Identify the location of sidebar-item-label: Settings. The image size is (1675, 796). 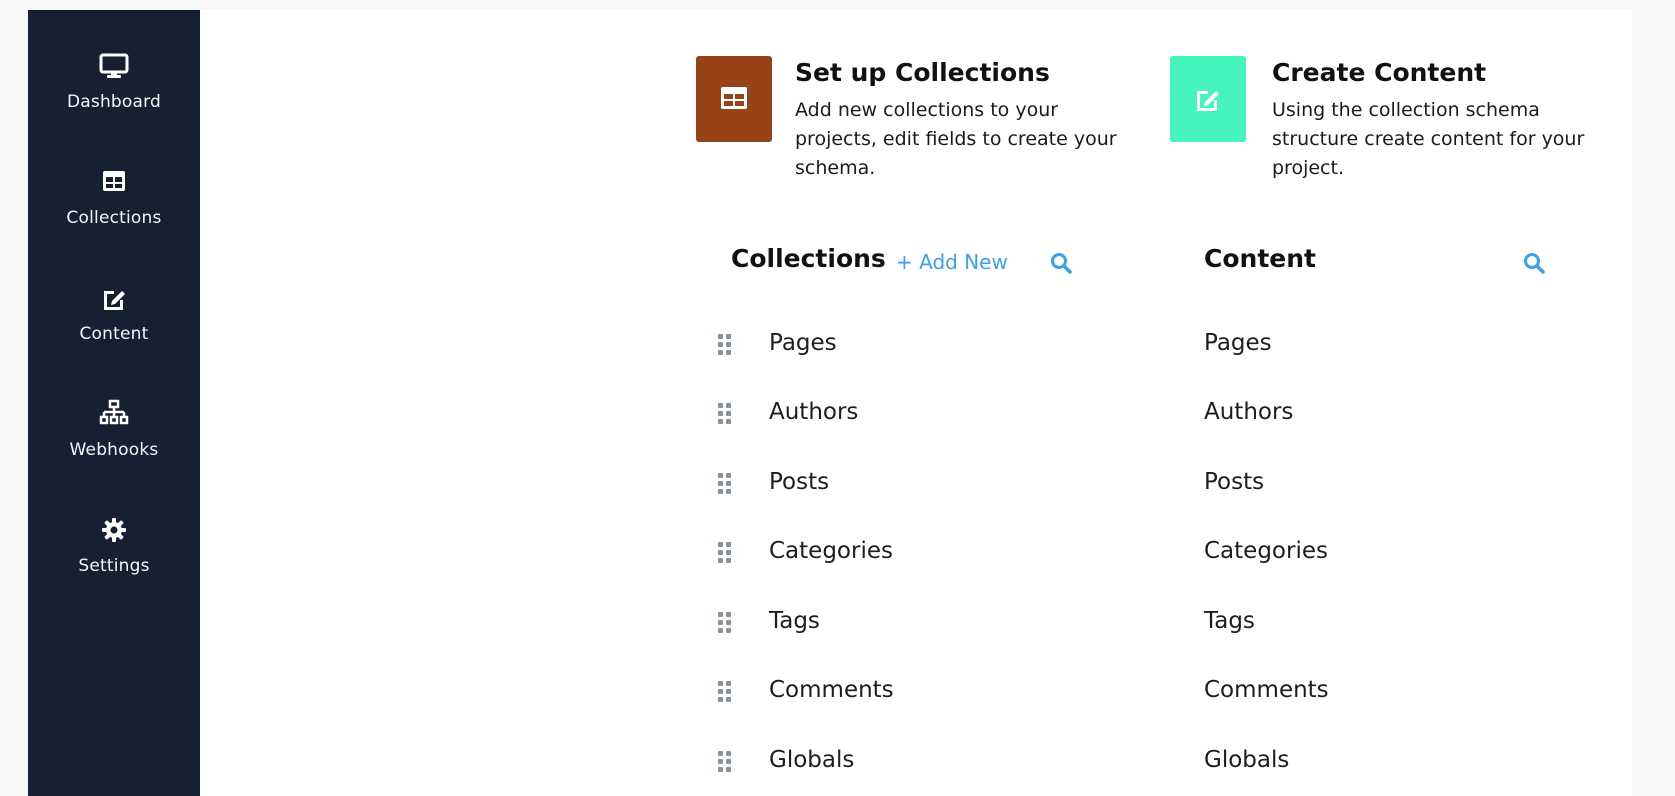
(114, 566).